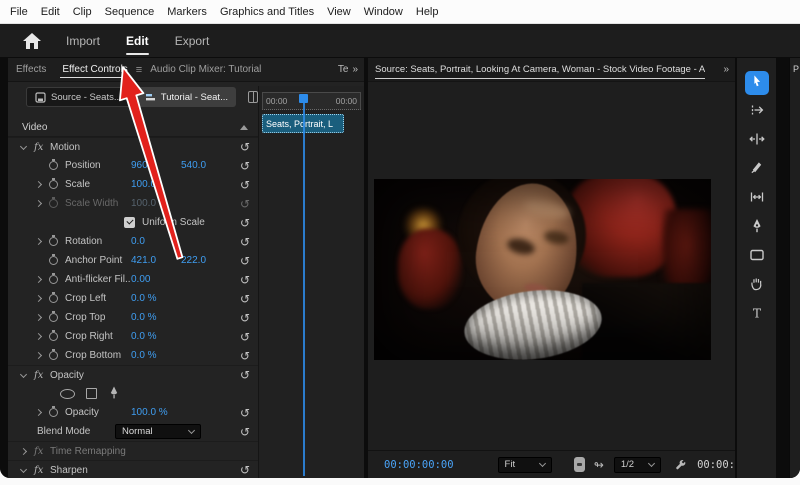  Describe the element at coordinates (156, 165) in the screenshot. I see `param-value: 960.0` at that location.